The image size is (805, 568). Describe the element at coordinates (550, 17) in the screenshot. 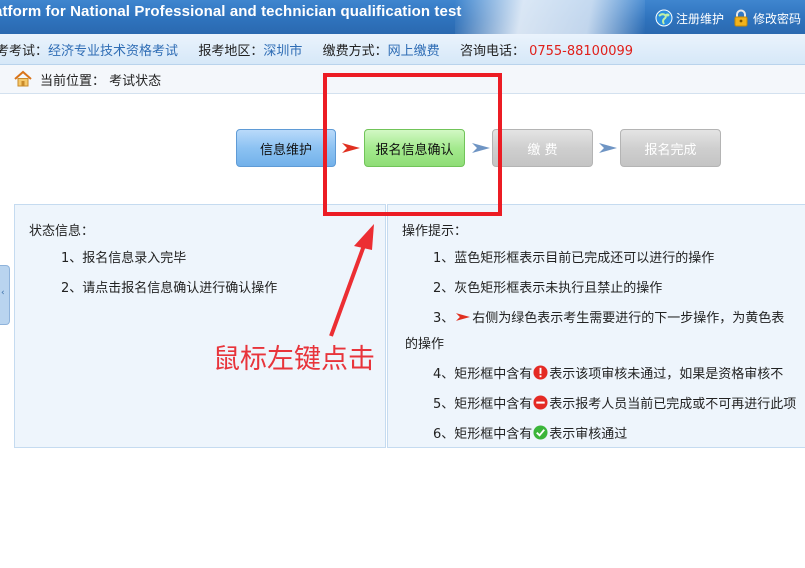

I see `banner-decoration` at that location.